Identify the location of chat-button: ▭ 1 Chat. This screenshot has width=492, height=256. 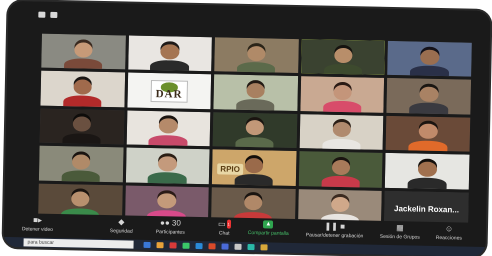
(224, 228).